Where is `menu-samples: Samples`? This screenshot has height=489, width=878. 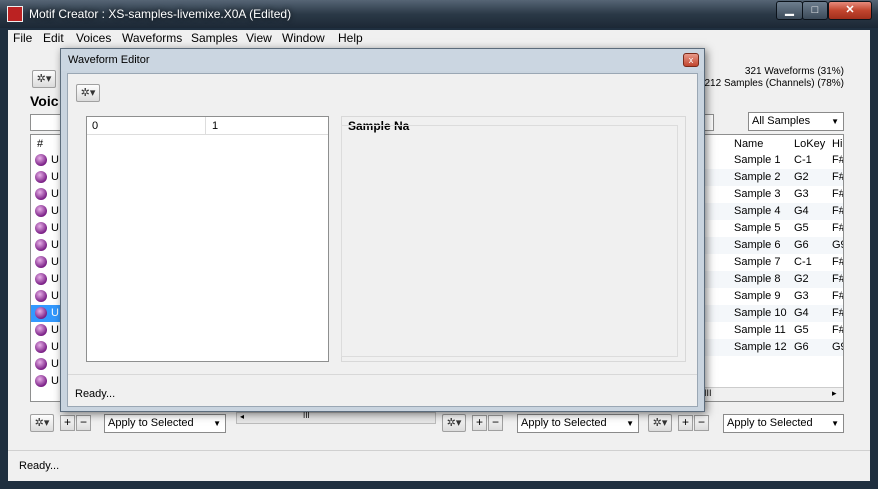 menu-samples: Samples is located at coordinates (214, 38).